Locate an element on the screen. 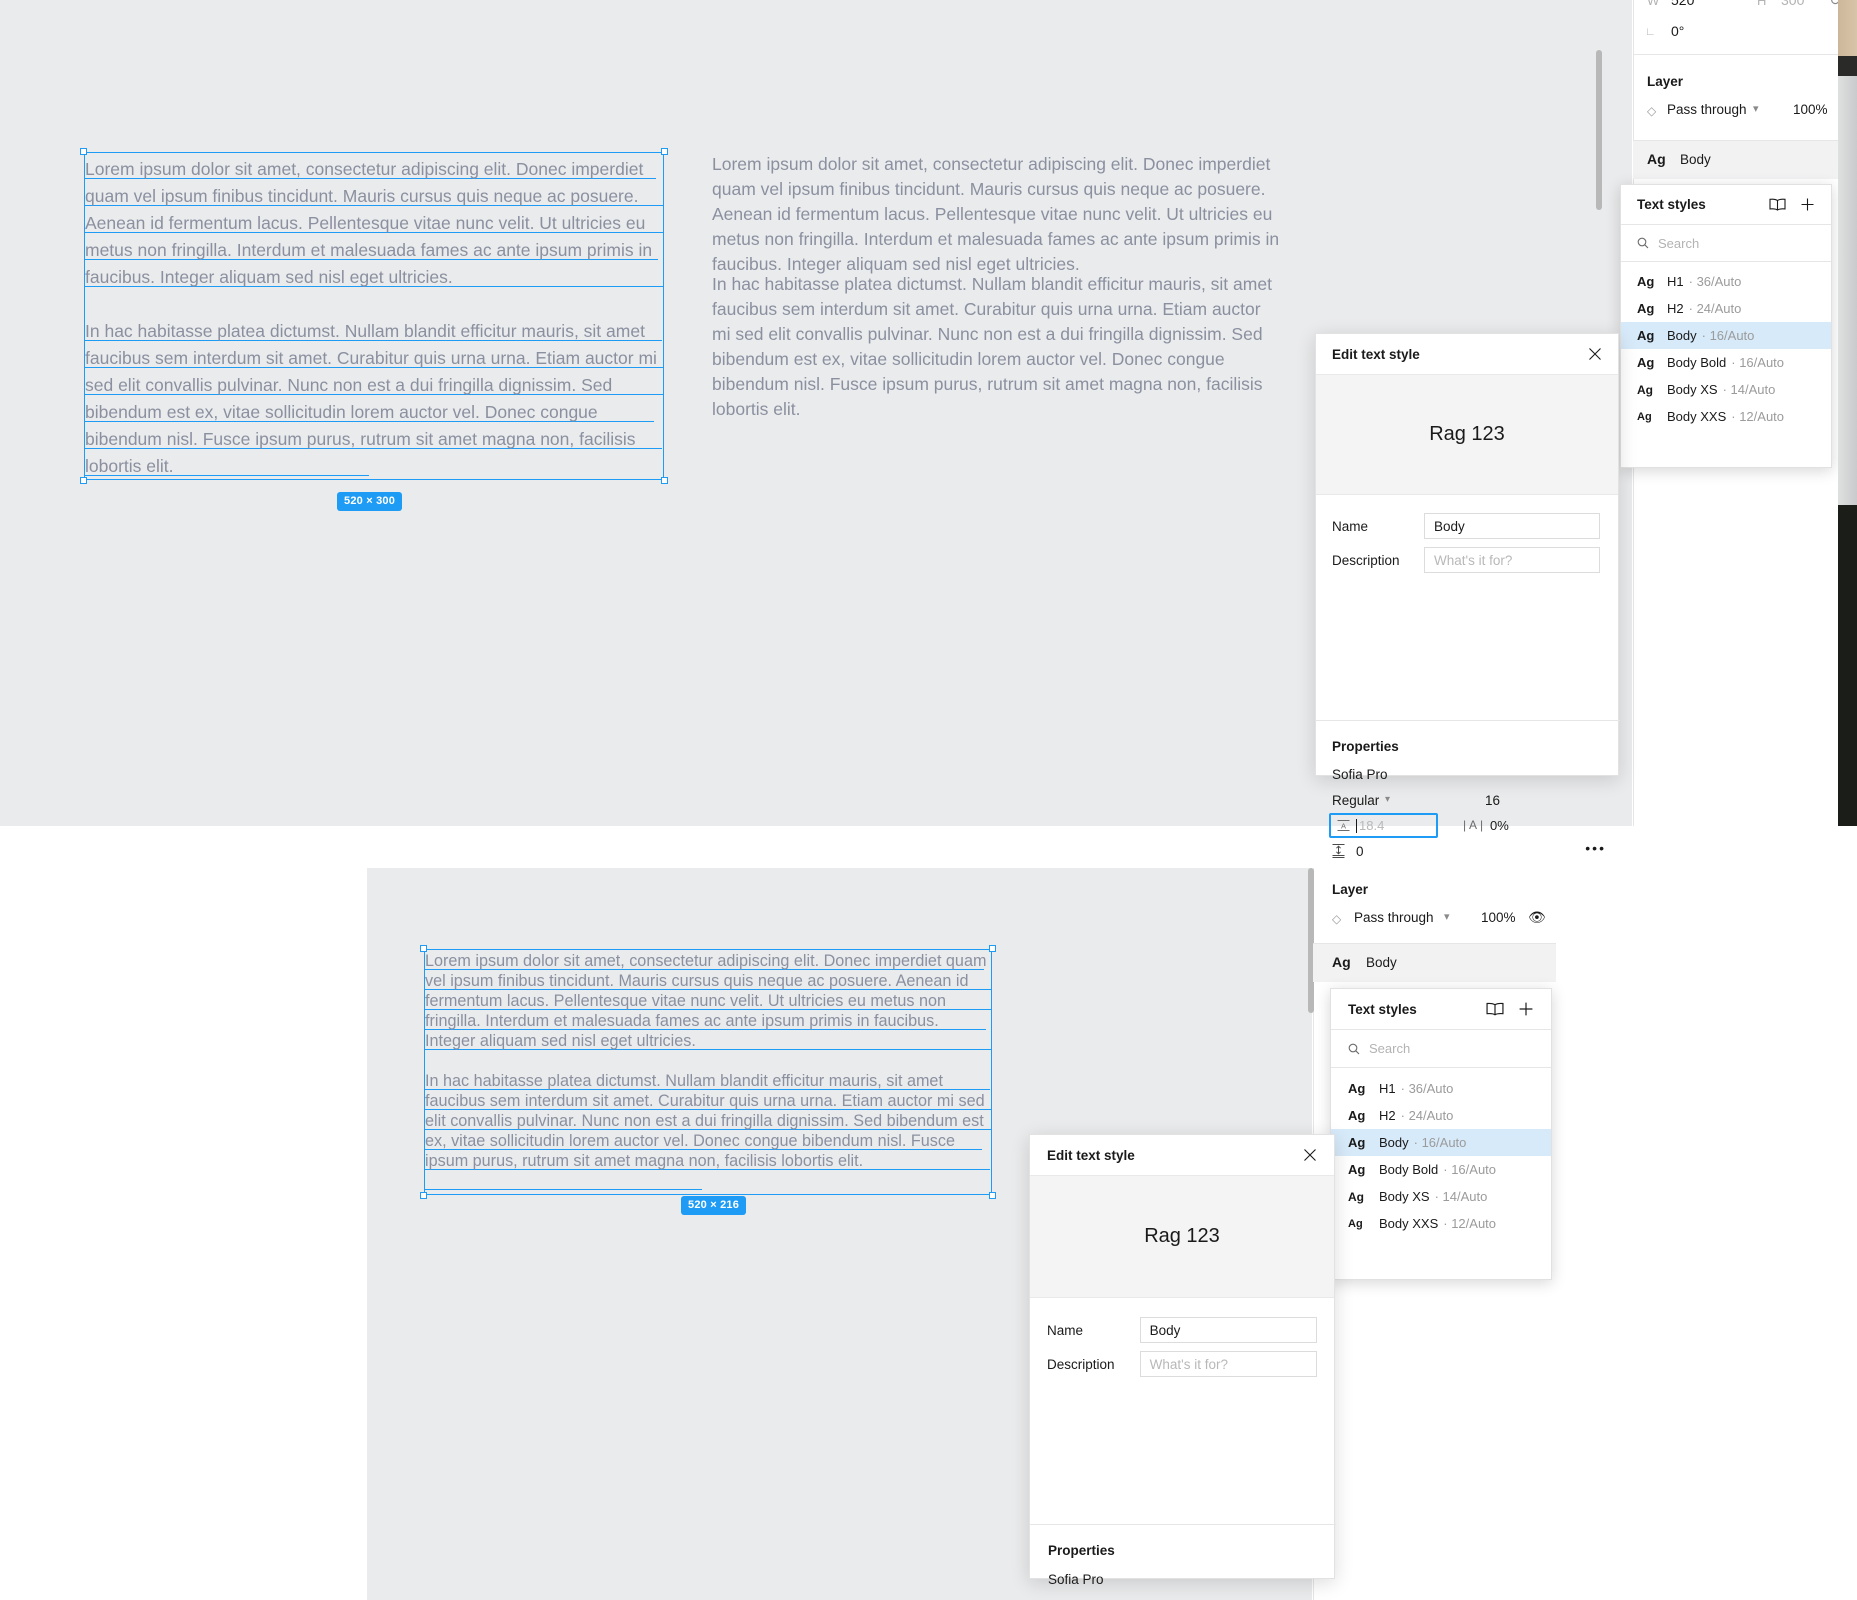 This screenshot has width=1857, height=1600. top-applied-text-style-row: Ag Body is located at coordinates (1745, 160).